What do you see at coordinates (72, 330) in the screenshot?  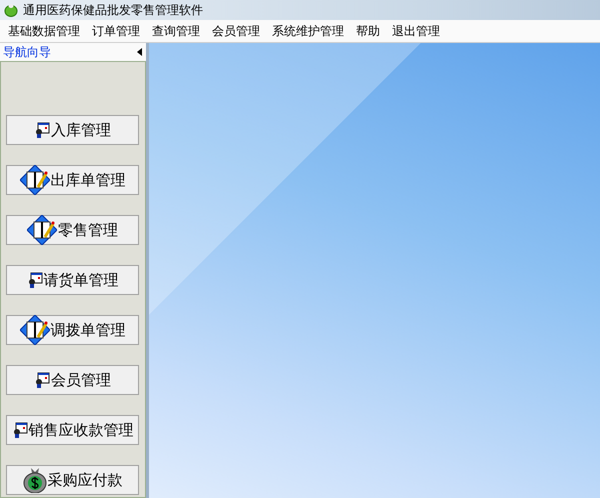 I see `nav-button: 调拨单管理` at bounding box center [72, 330].